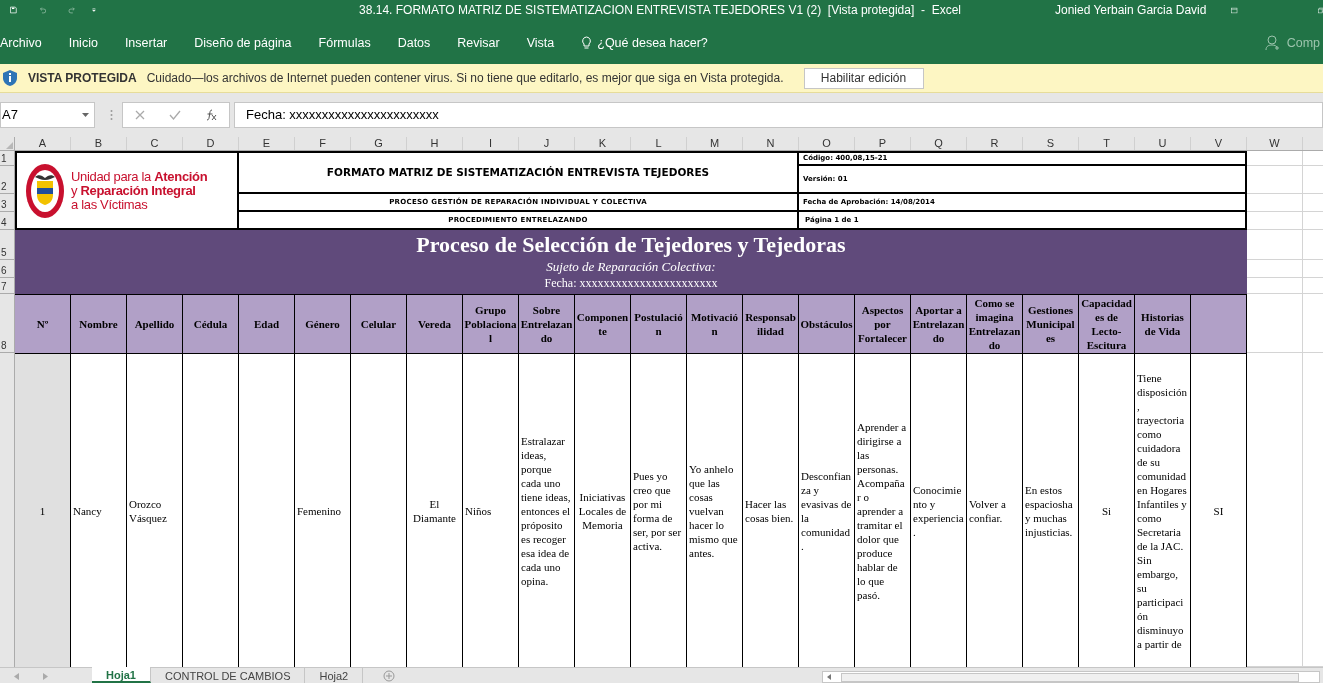 Image resolution: width=1323 pixels, height=683 pixels. What do you see at coordinates (211, 323) in the screenshot?
I see `column-heading: Cédula` at bounding box center [211, 323].